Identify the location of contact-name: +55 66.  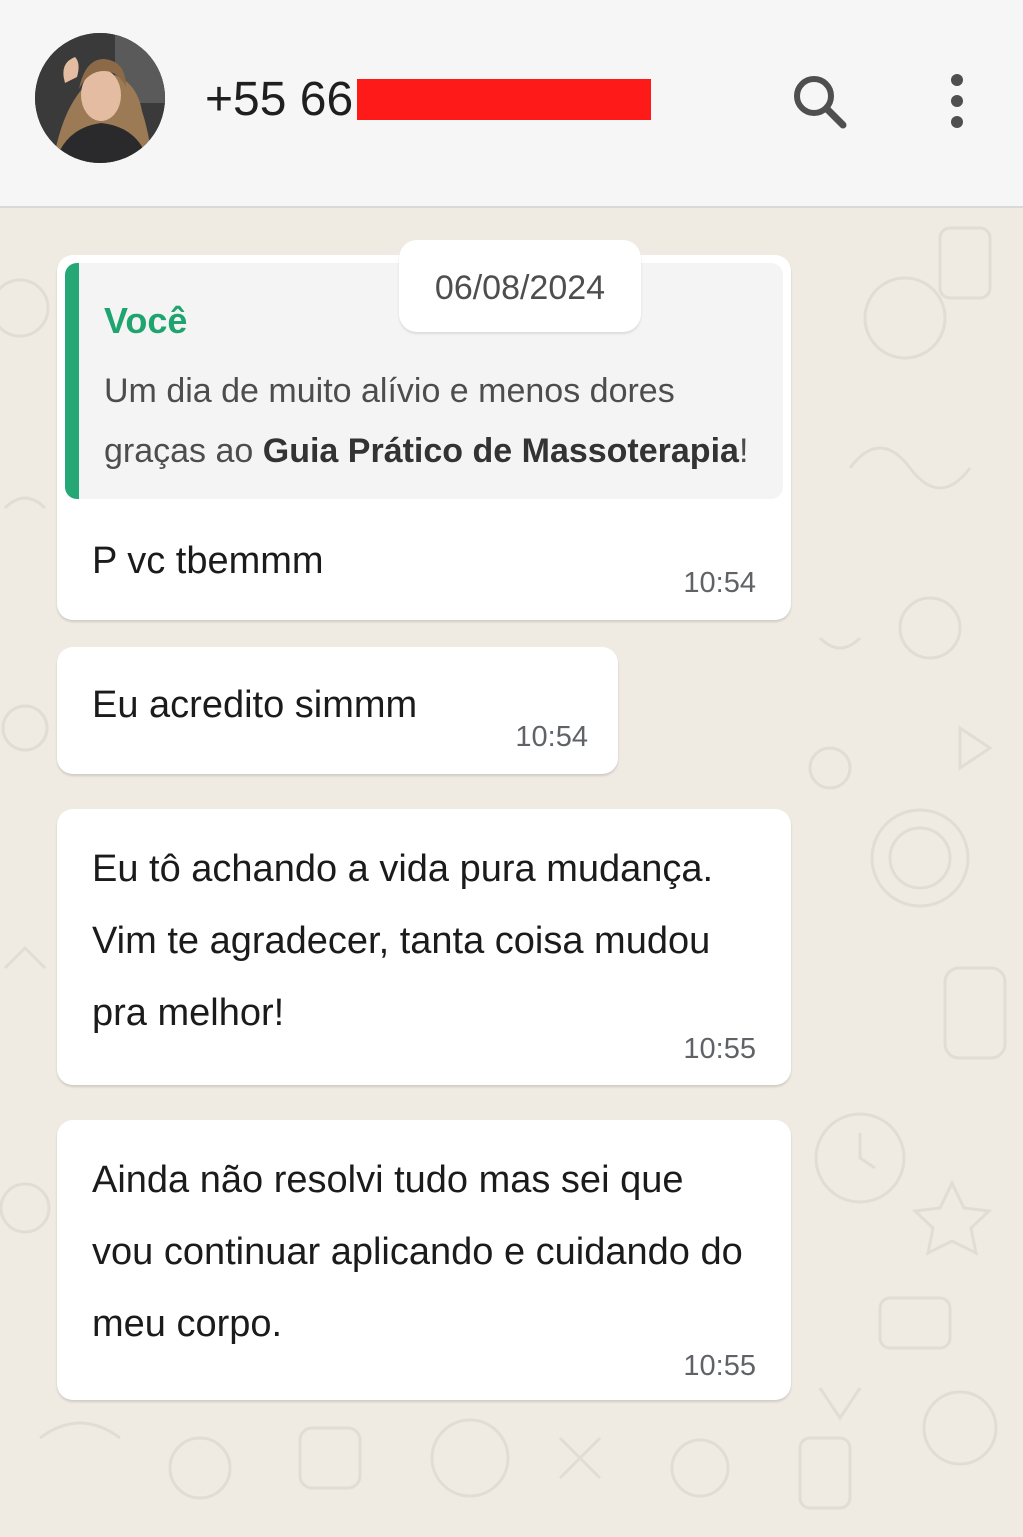
(279, 100).